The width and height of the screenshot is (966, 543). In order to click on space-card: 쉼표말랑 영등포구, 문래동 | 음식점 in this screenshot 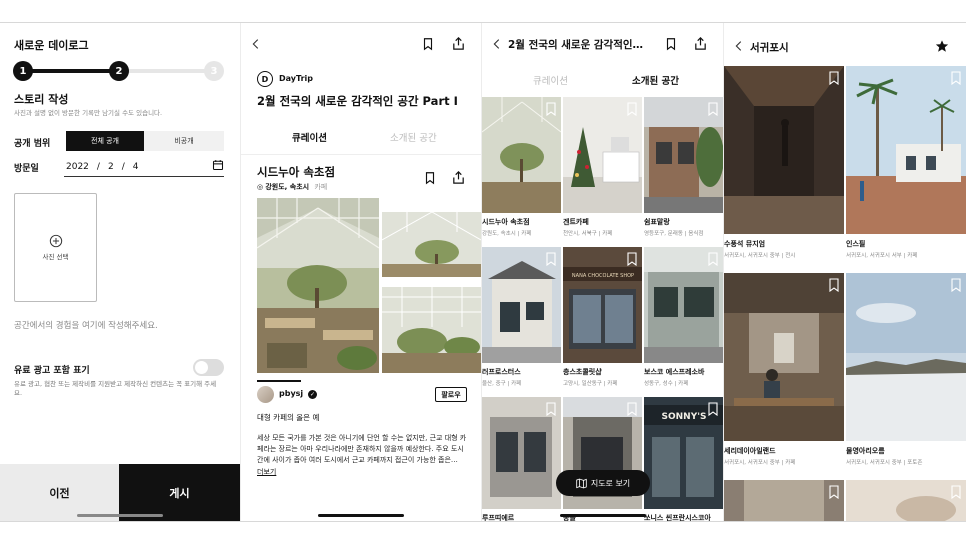, I will do `click(683, 167)`.